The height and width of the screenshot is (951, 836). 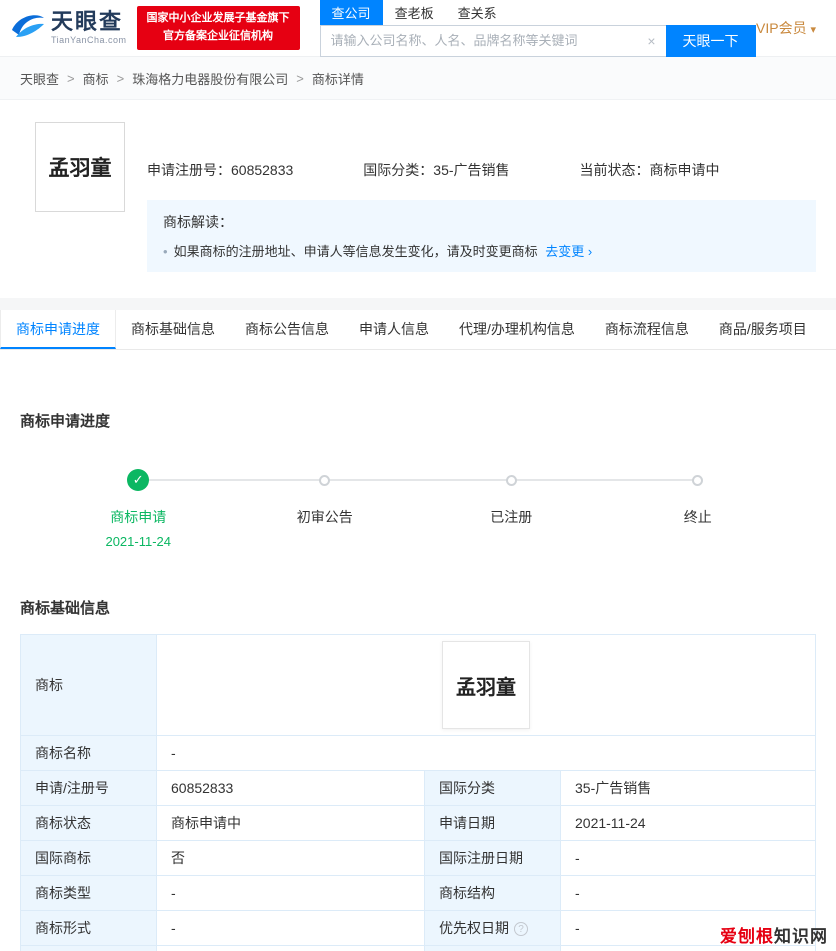 I want to click on summary-fields: 申请注册号：60852833 国际分类：35-广告销售 当前状态：商标申请中, so click(x=481, y=170).